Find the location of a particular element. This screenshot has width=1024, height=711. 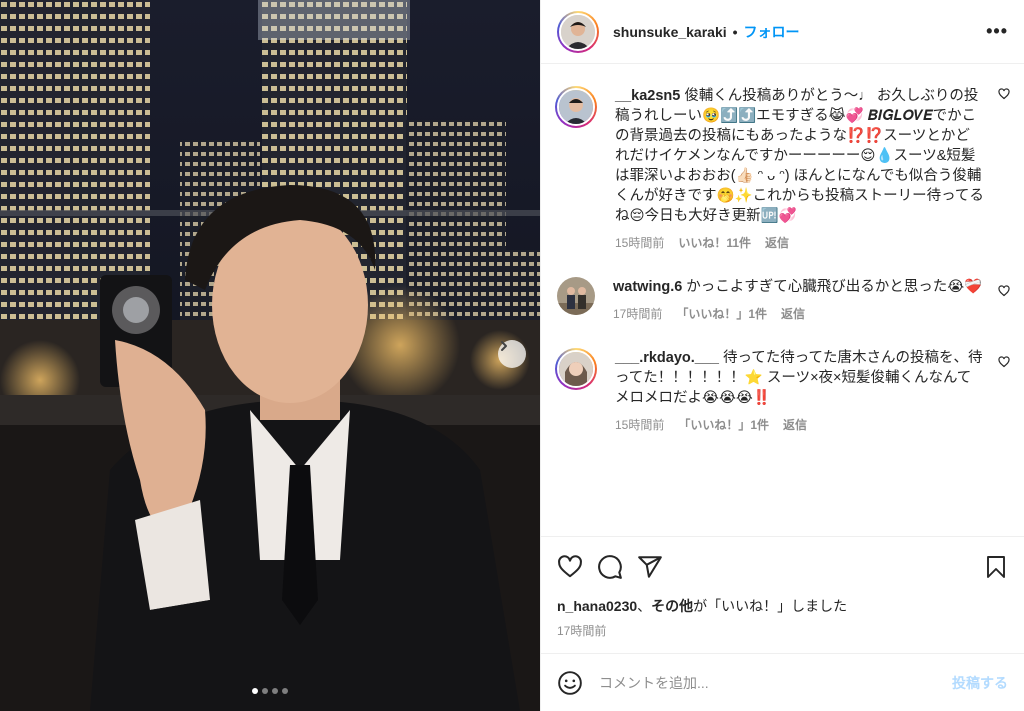

comment-button is located at coordinates (610, 567).